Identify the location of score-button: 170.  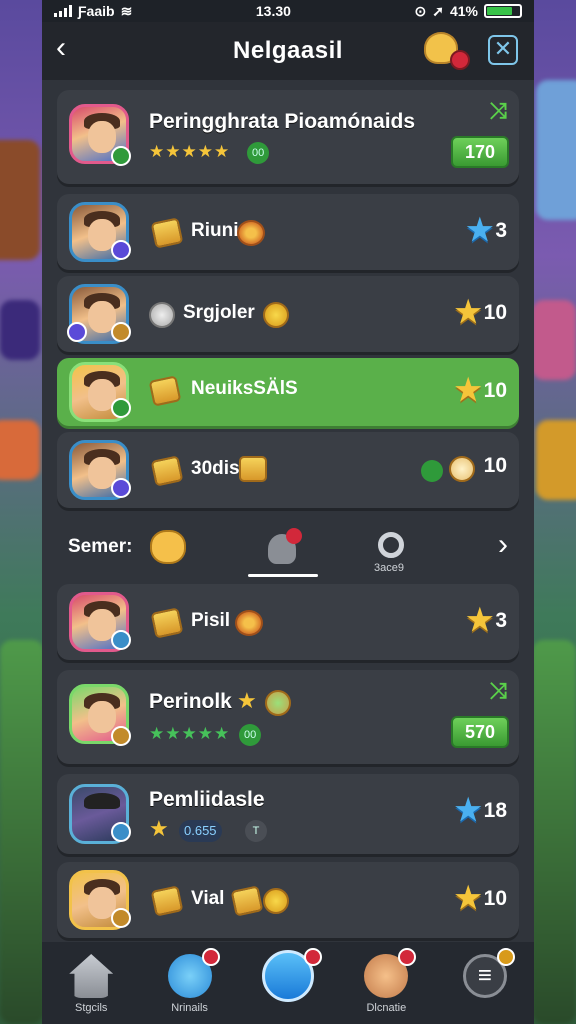
(480, 152).